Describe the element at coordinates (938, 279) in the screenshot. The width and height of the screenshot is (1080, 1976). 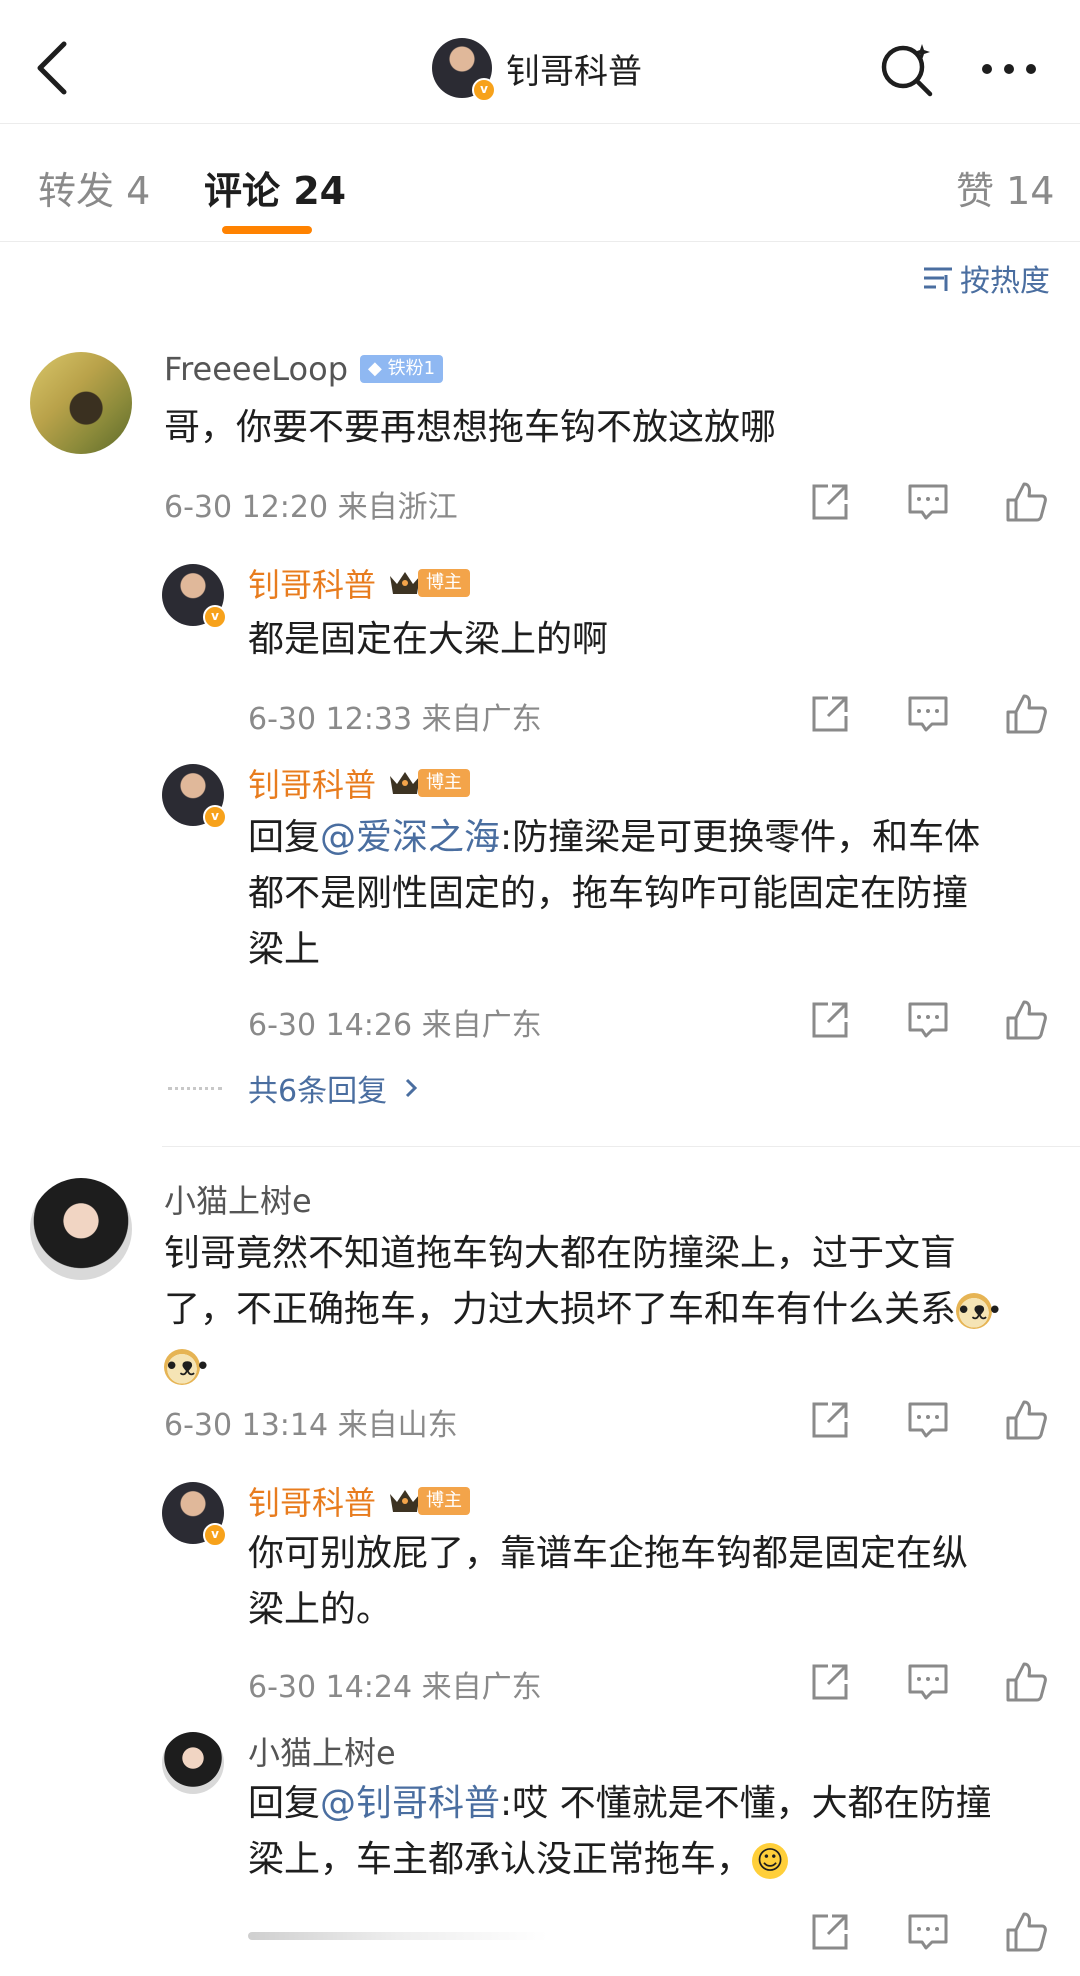
I see `sort-icon` at that location.